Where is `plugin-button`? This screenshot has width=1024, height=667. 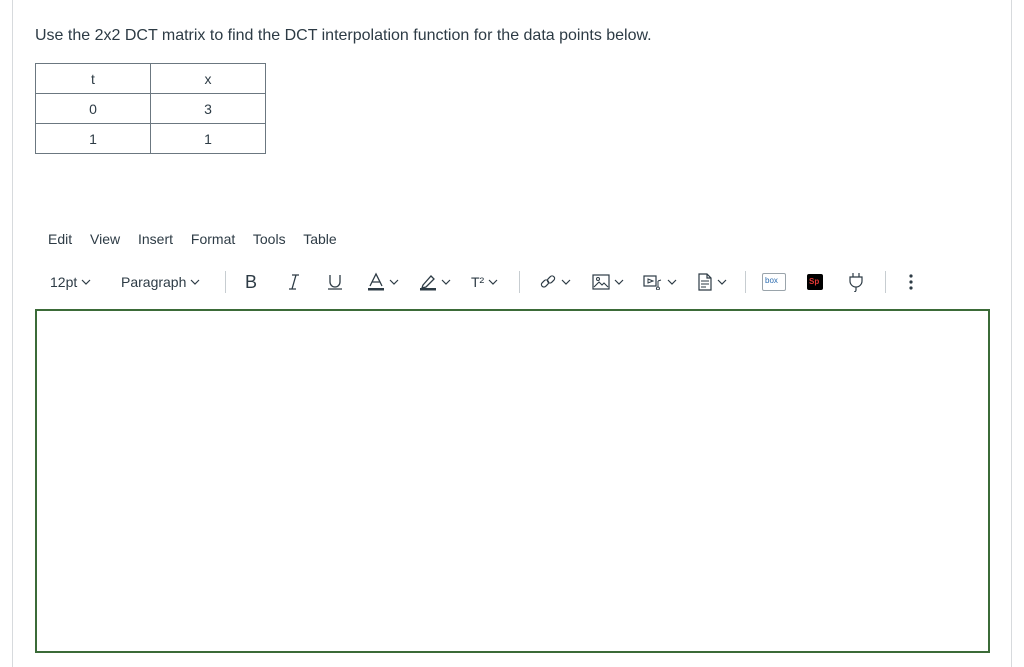 plugin-button is located at coordinates (856, 282).